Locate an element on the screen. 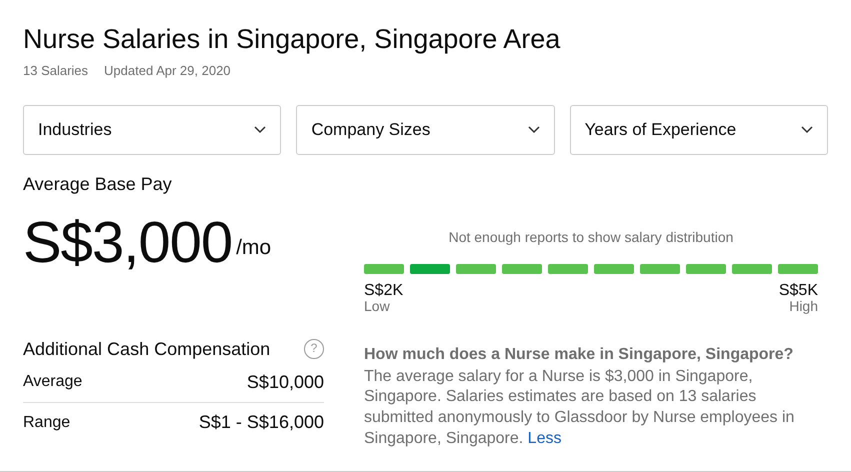  low-label: Low is located at coordinates (377, 307).